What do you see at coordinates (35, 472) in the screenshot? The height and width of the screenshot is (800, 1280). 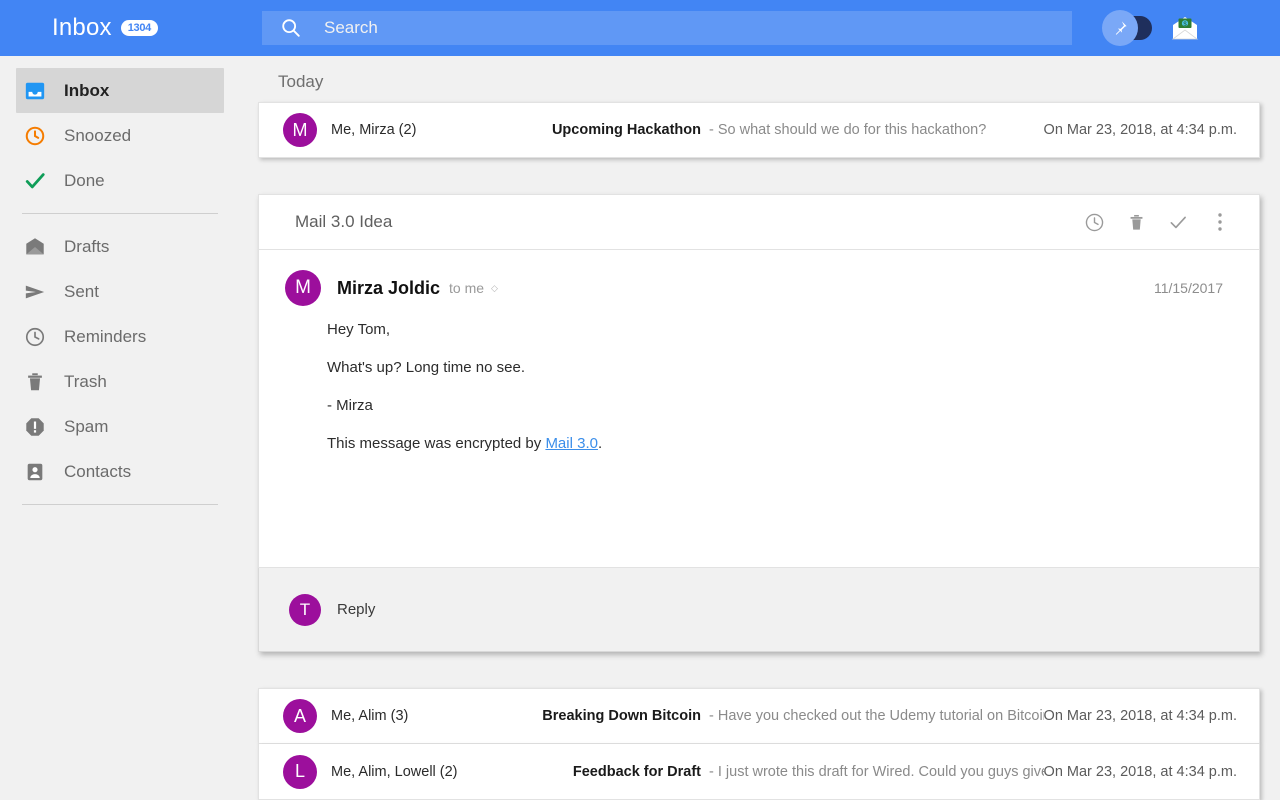 I see `person-icon` at bounding box center [35, 472].